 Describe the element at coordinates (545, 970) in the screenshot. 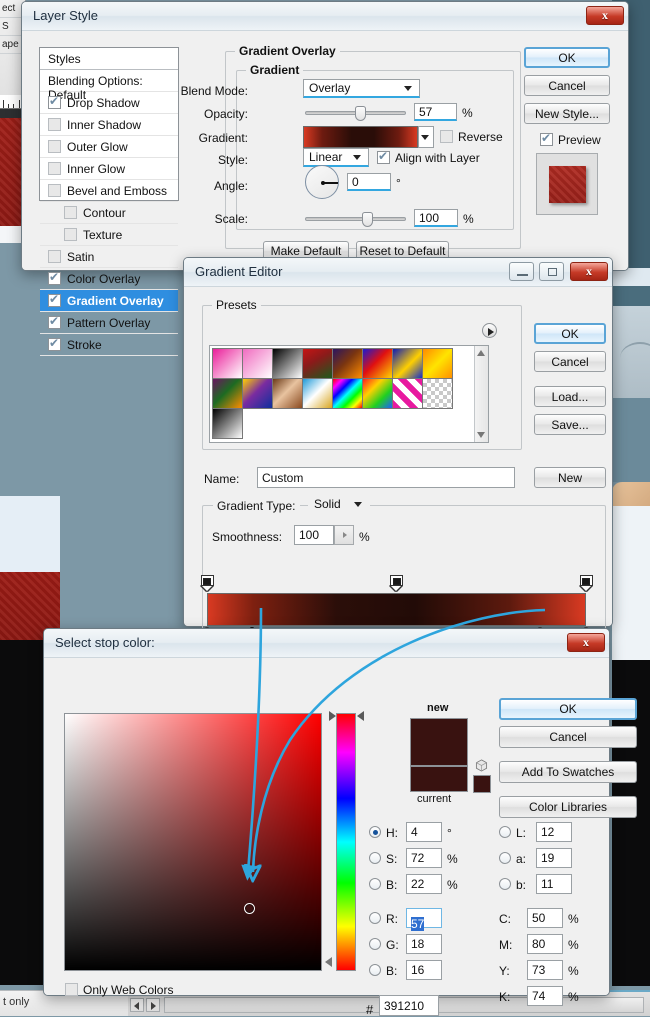

I see `color-field-input: 73` at that location.